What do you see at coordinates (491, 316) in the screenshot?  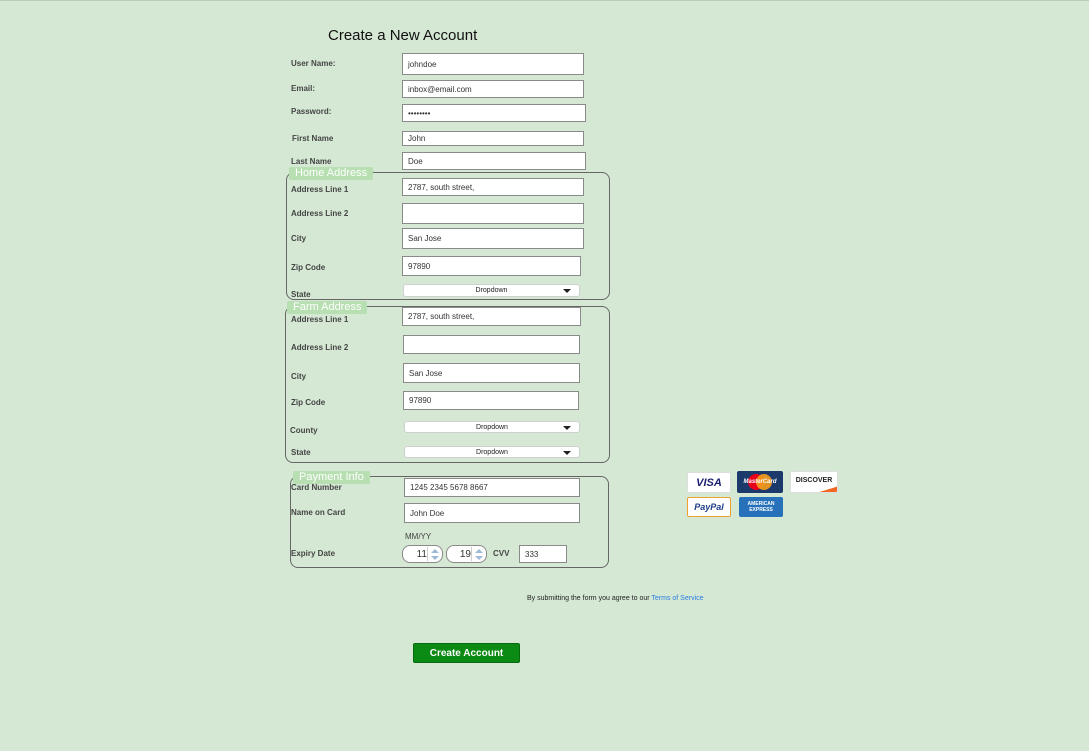 I see `farm-addr1-input: 2787, south street,` at bounding box center [491, 316].